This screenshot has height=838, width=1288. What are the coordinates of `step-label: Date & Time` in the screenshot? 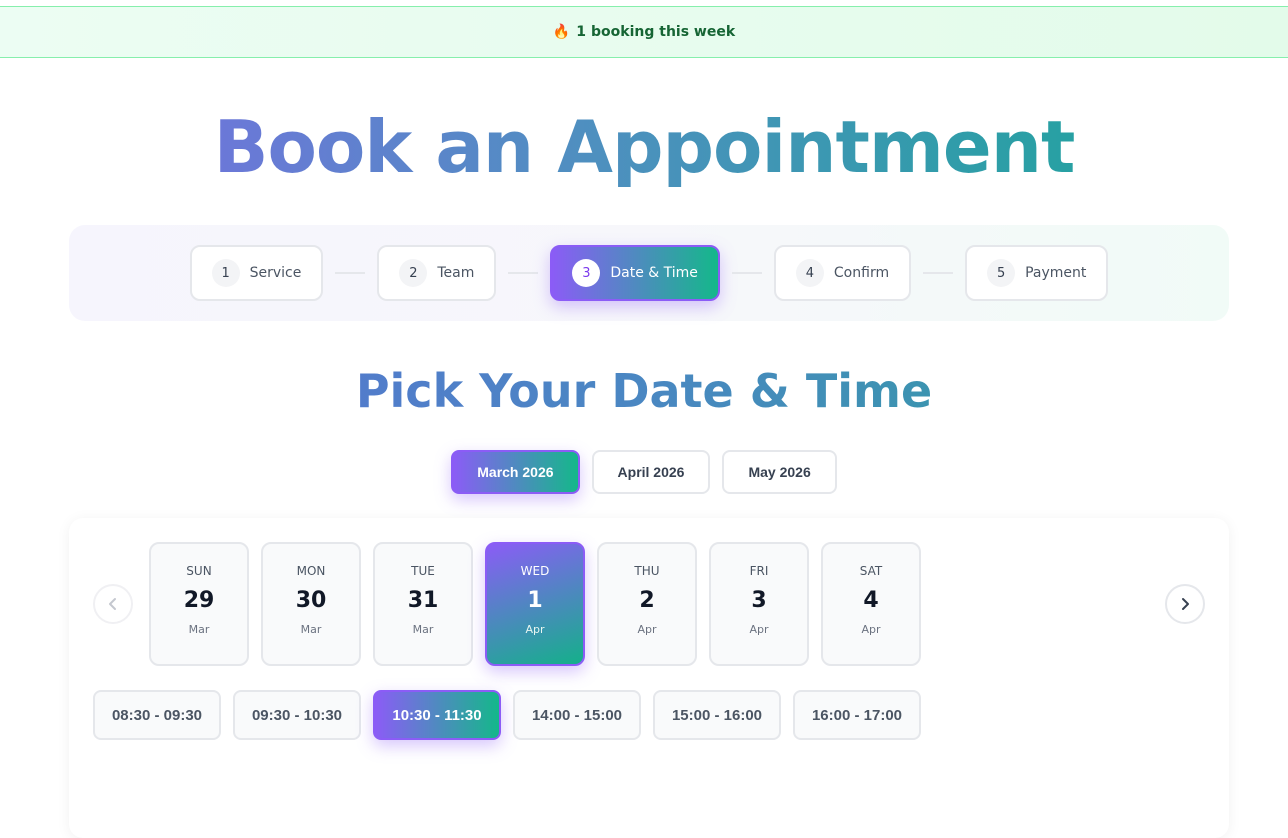 It's located at (654, 273).